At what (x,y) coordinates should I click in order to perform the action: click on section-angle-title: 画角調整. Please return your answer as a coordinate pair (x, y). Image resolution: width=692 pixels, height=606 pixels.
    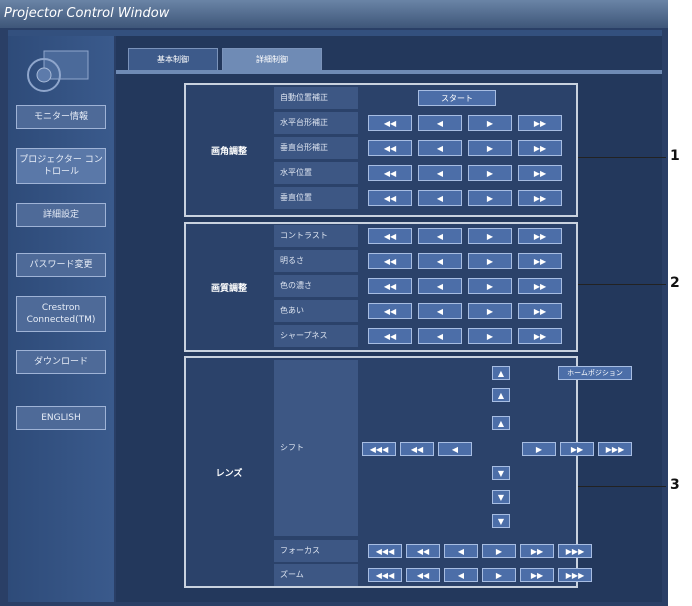
    Looking at the image, I should click on (228, 151).